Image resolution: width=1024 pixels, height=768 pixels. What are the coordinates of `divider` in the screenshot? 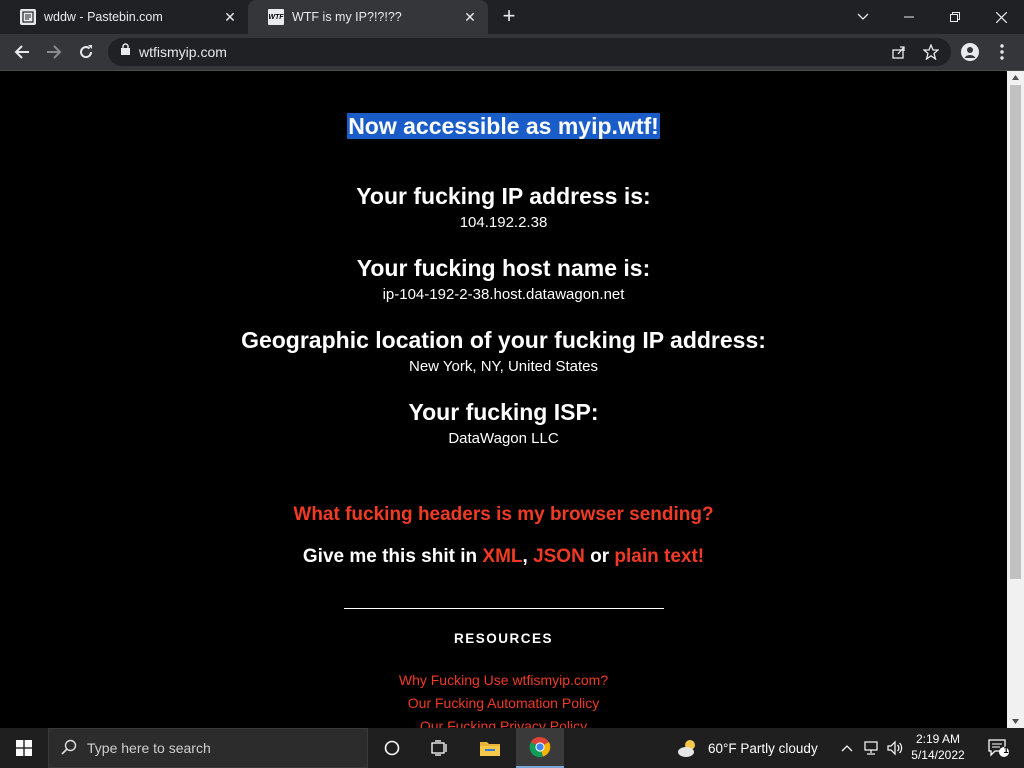 It's located at (504, 608).